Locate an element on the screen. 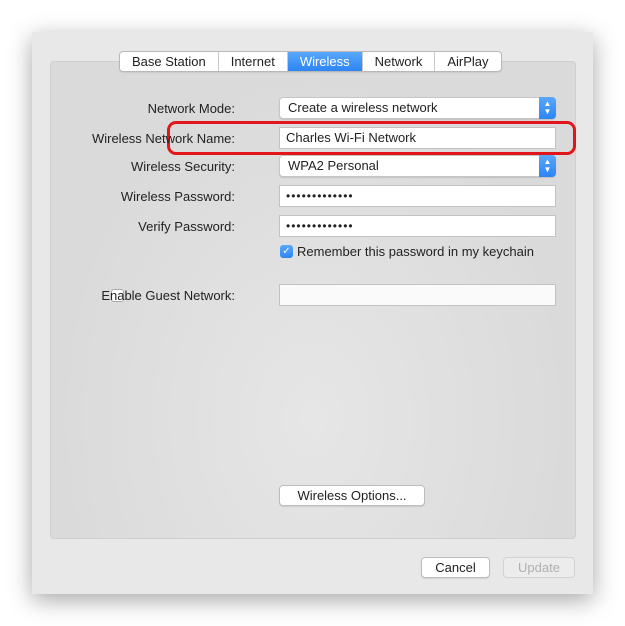 This screenshot has width=625, height=626. password-input: ••••••••••••• is located at coordinates (417, 196).